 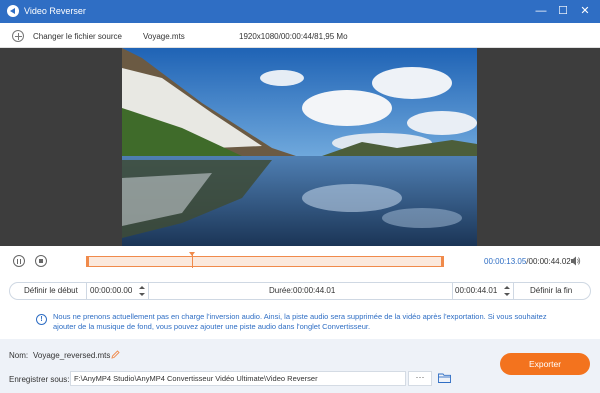 What do you see at coordinates (115, 354) in the screenshot?
I see `pencil-icon` at bounding box center [115, 354].